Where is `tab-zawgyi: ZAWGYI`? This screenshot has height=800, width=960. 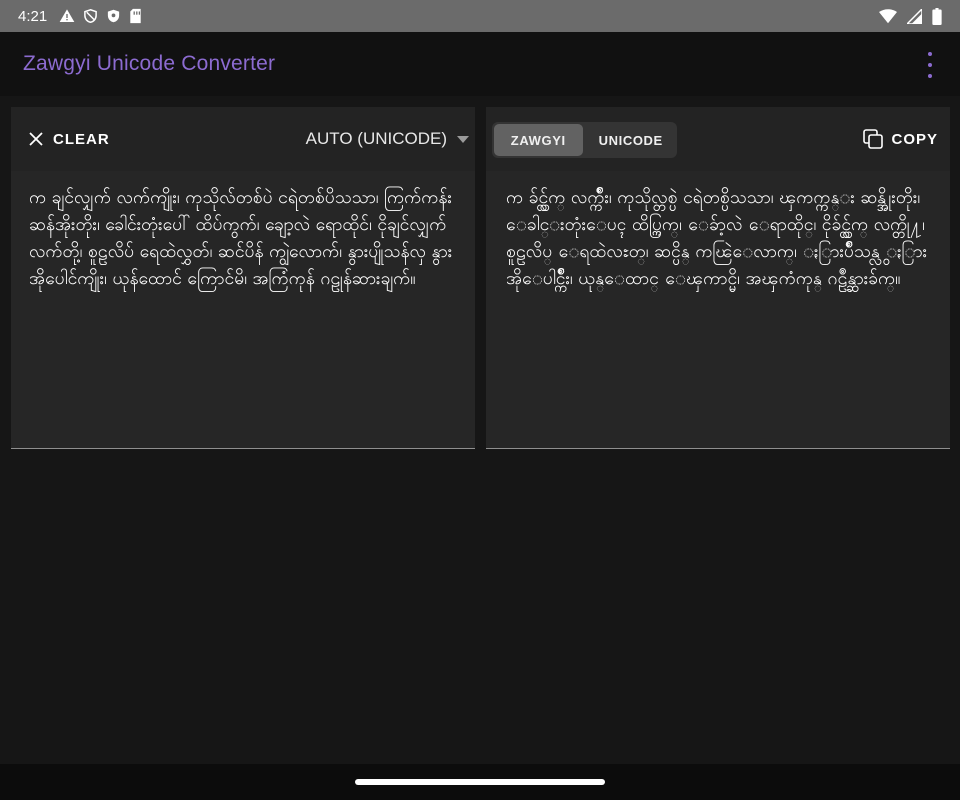 tab-zawgyi: ZAWGYI is located at coordinates (538, 140).